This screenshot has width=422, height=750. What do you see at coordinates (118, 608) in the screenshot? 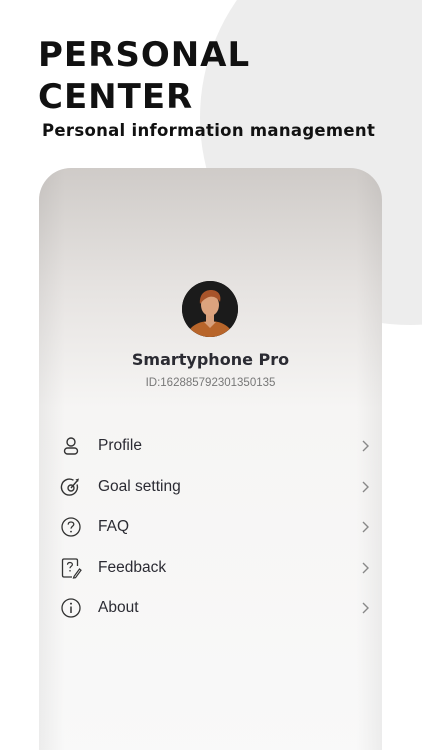
I see `menu-label: About` at bounding box center [118, 608].